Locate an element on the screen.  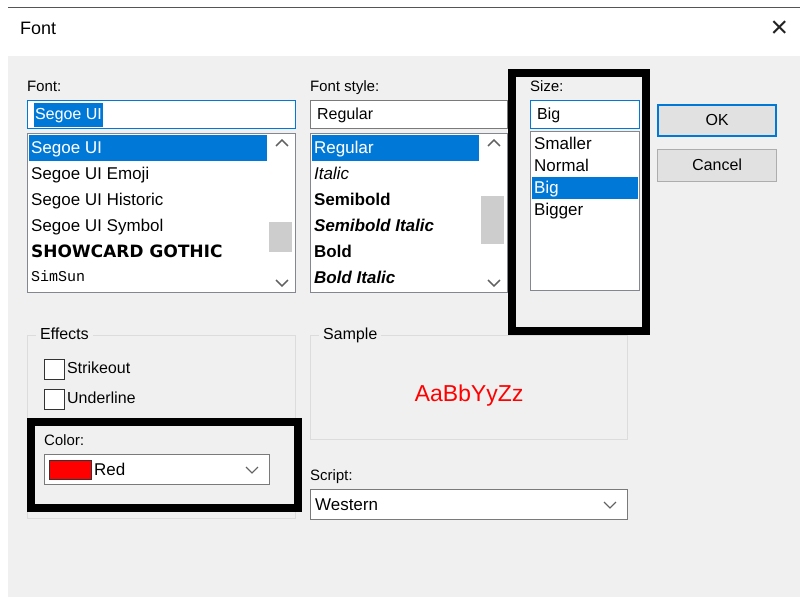
list-item: Segoe UI Symbol is located at coordinates (148, 226).